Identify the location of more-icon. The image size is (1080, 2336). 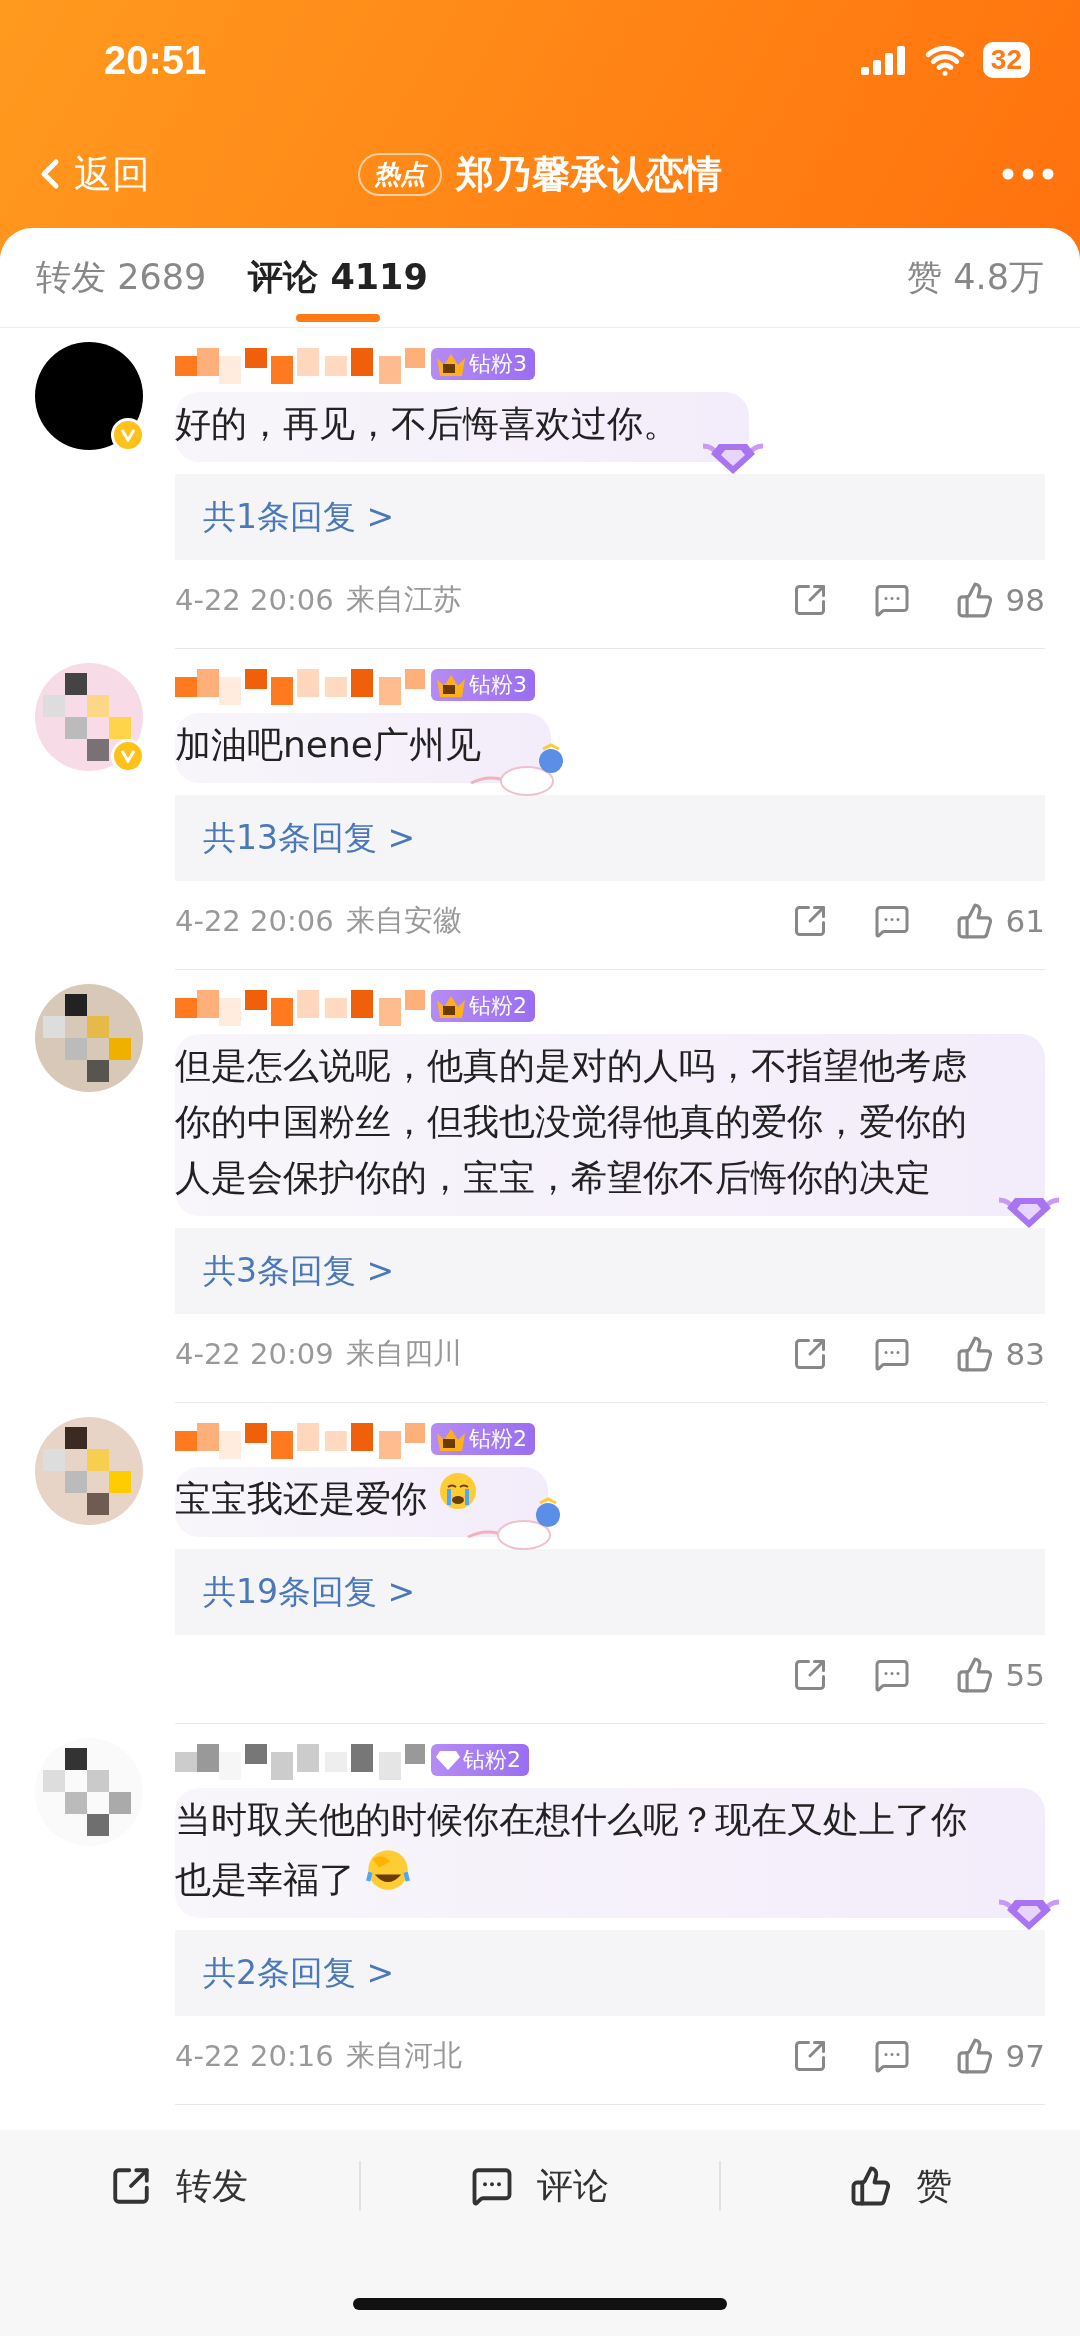
(1028, 174).